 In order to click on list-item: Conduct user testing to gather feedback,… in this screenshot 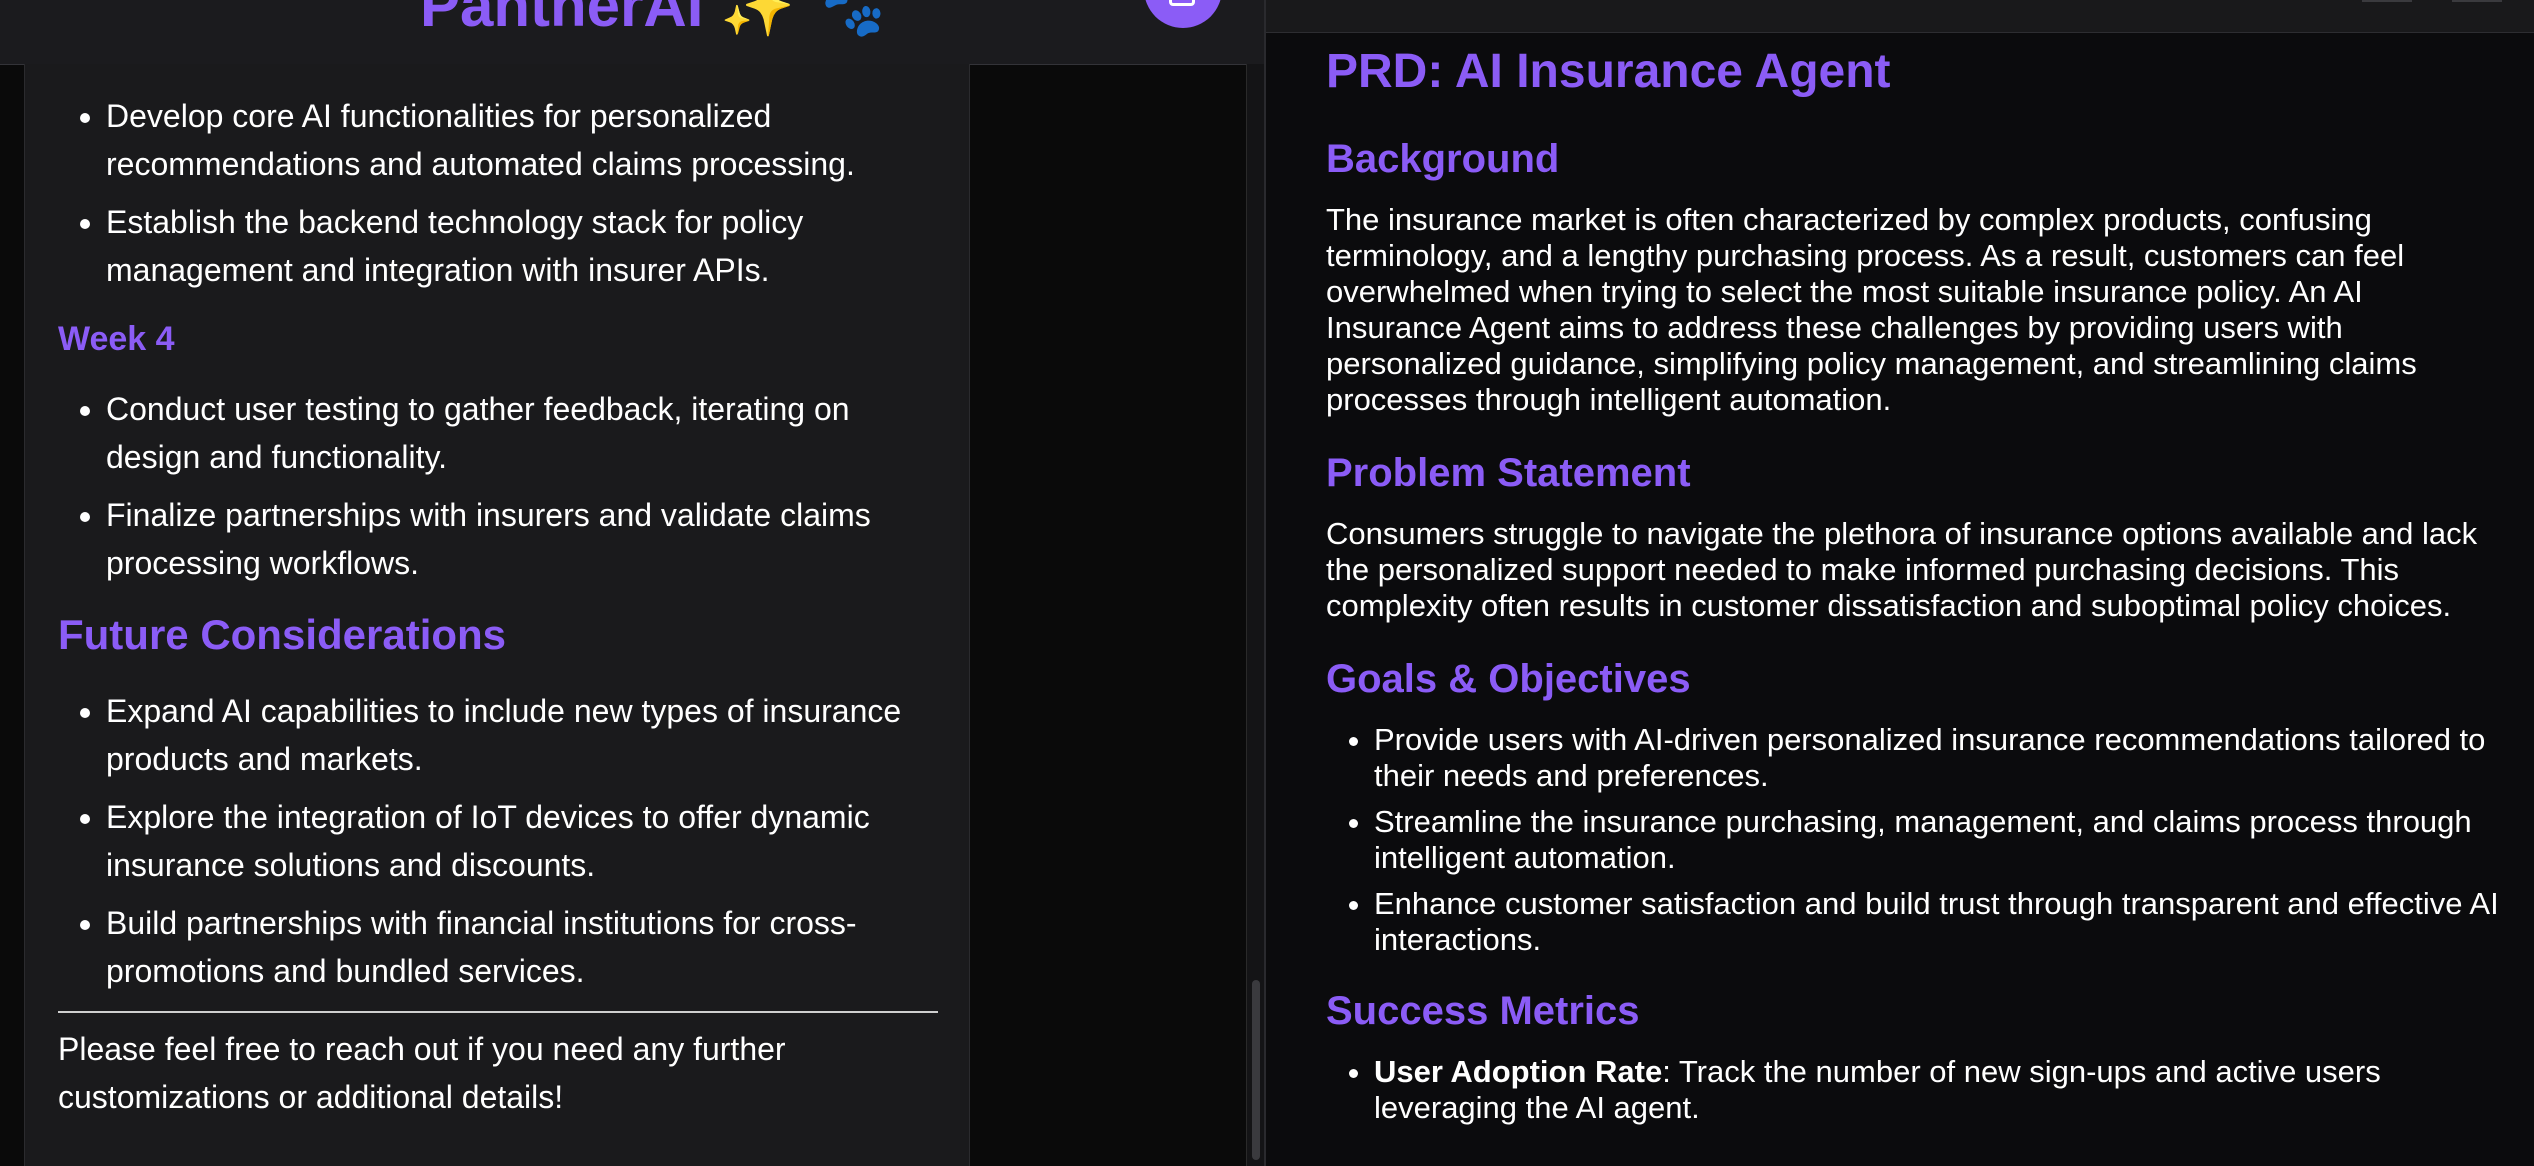, I will do `click(522, 433)`.